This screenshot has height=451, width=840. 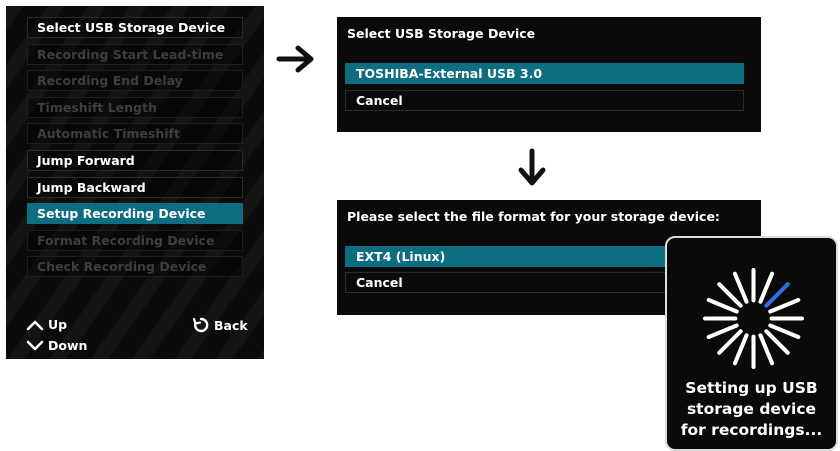 What do you see at coordinates (135, 213) in the screenshot?
I see `menu-item-setup-recording-device: Setup Recording Device` at bounding box center [135, 213].